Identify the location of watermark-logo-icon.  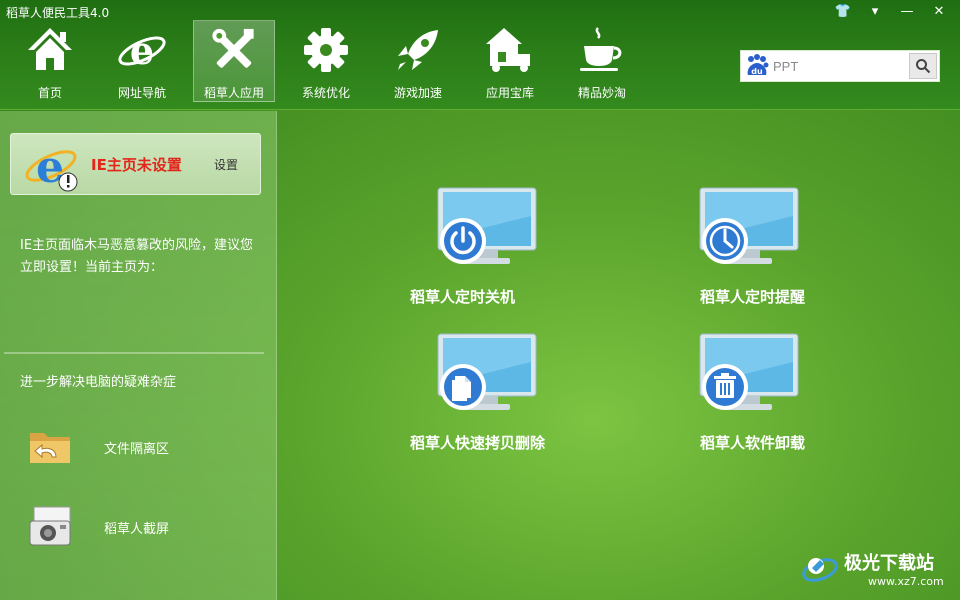
(820, 570).